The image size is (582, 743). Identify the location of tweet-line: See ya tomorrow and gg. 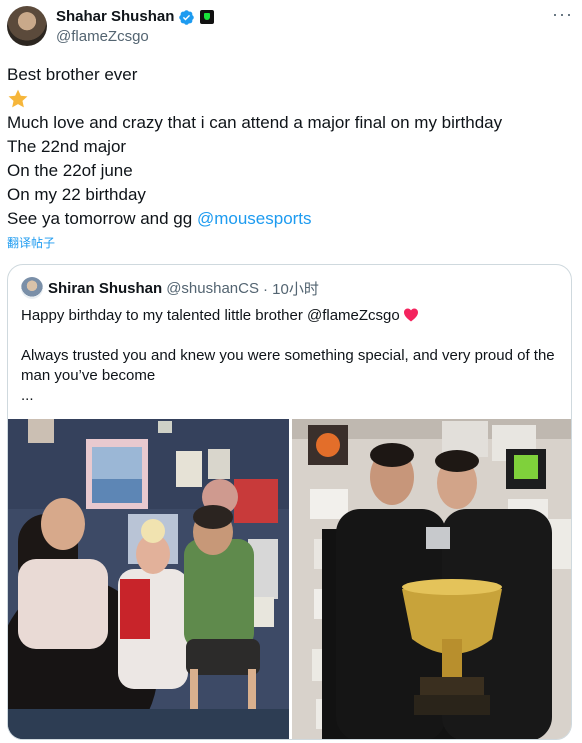
(102, 218).